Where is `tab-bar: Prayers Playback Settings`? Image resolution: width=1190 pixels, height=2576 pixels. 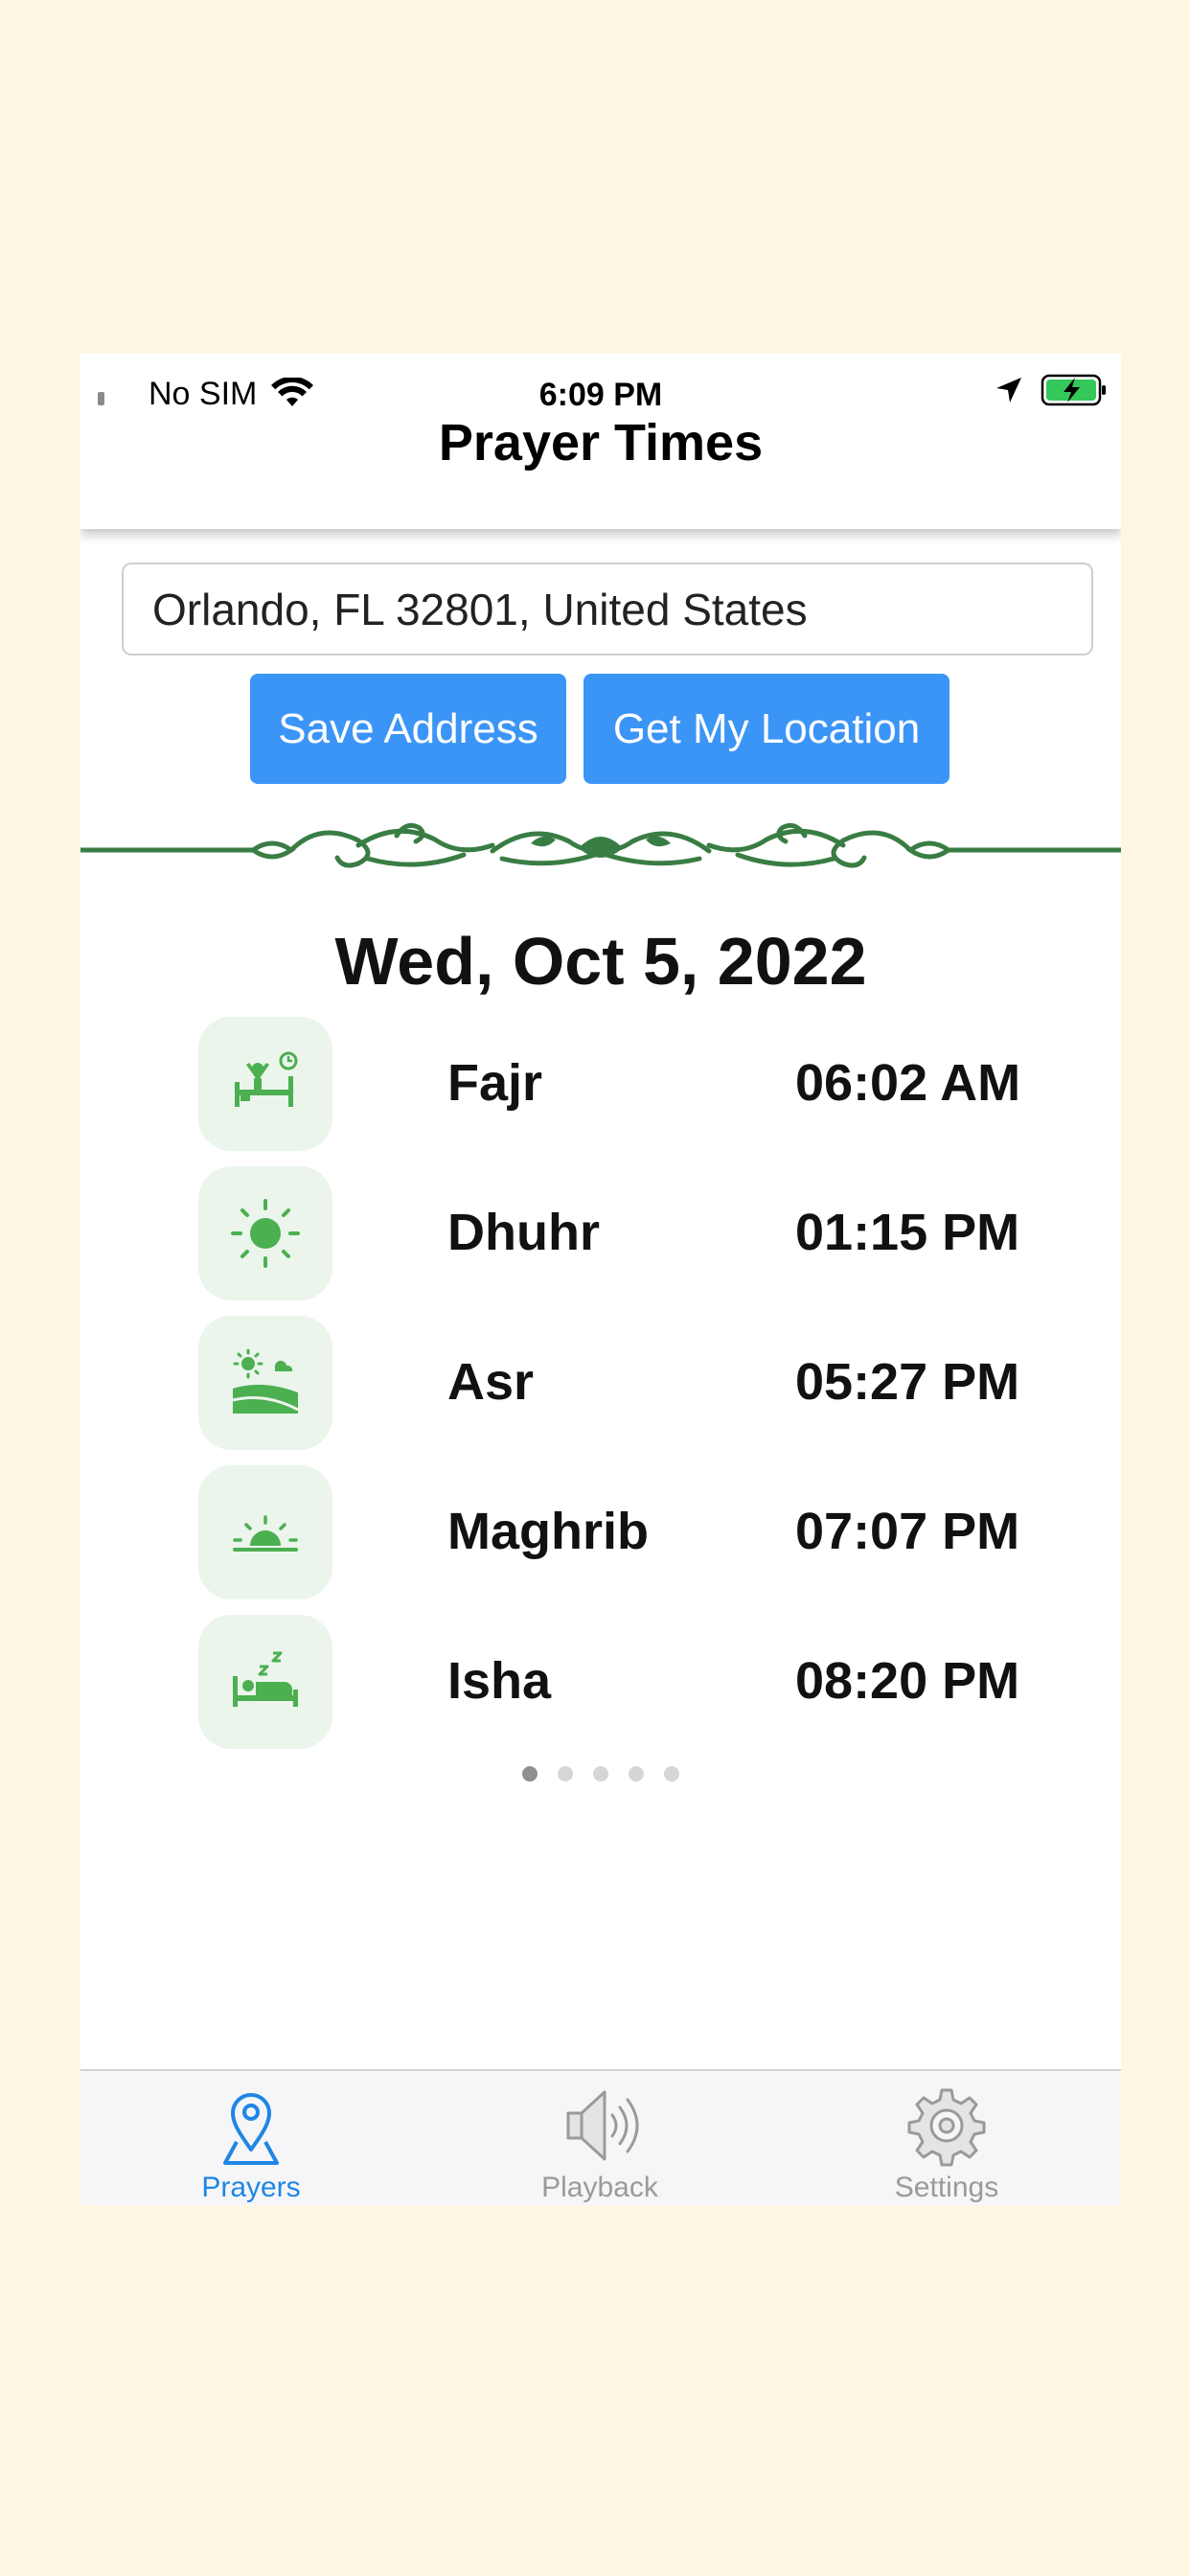
tab-bar: Prayers Playback Settings is located at coordinates (601, 2137).